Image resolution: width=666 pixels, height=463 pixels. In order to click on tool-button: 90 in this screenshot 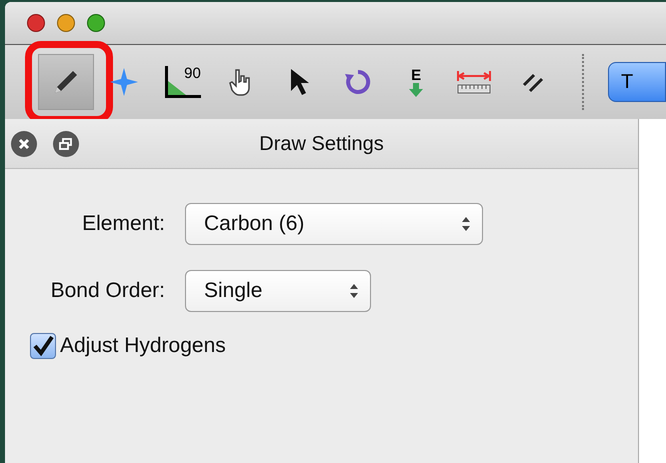, I will do `click(183, 82)`.